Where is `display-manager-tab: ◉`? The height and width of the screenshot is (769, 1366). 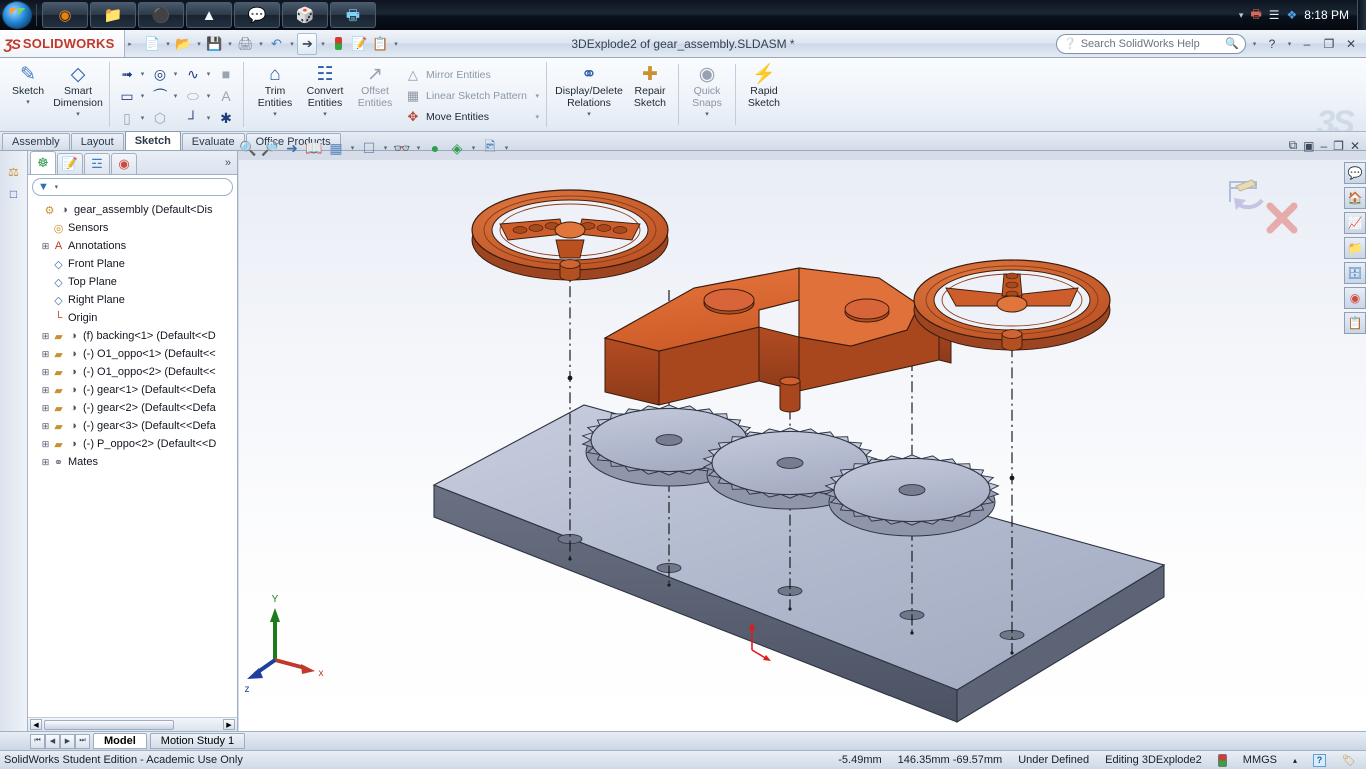
display-manager-tab: ◉ is located at coordinates (124, 163).